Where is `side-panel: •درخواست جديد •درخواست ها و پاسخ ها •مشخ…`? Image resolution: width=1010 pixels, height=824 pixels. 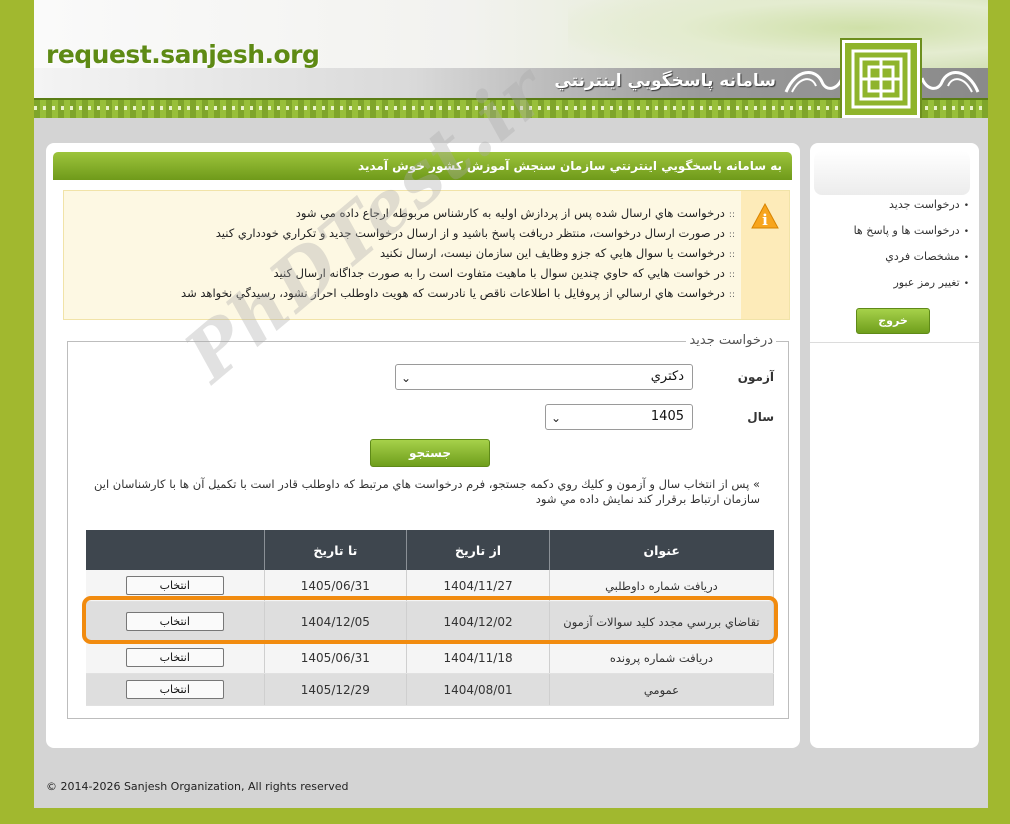
side-panel: •درخواست جديد •درخواست ها و پاسخ ها •مشخ… is located at coordinates (894, 445).